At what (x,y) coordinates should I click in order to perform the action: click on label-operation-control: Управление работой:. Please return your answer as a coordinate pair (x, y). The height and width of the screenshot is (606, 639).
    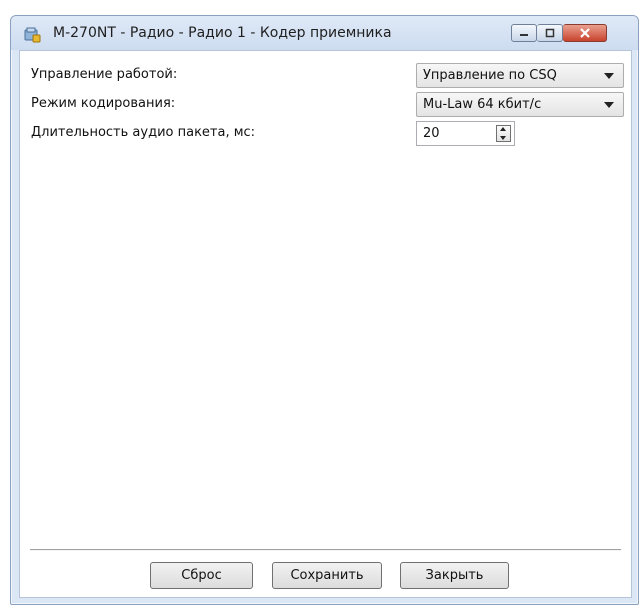
    Looking at the image, I should click on (104, 74).